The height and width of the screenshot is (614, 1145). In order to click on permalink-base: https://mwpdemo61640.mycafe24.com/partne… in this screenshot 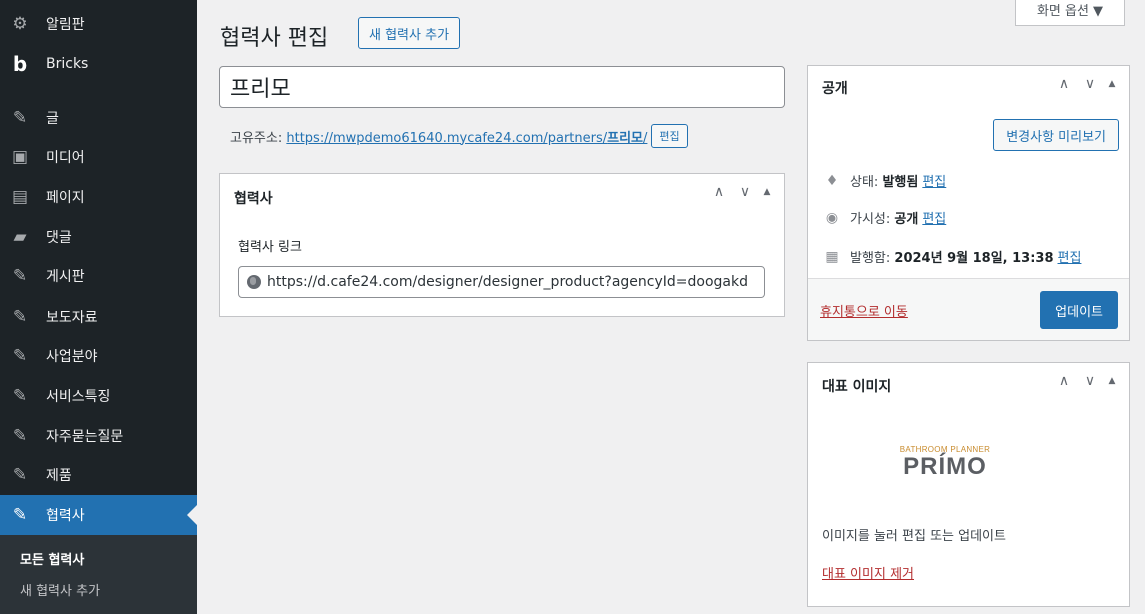, I will do `click(447, 138)`.